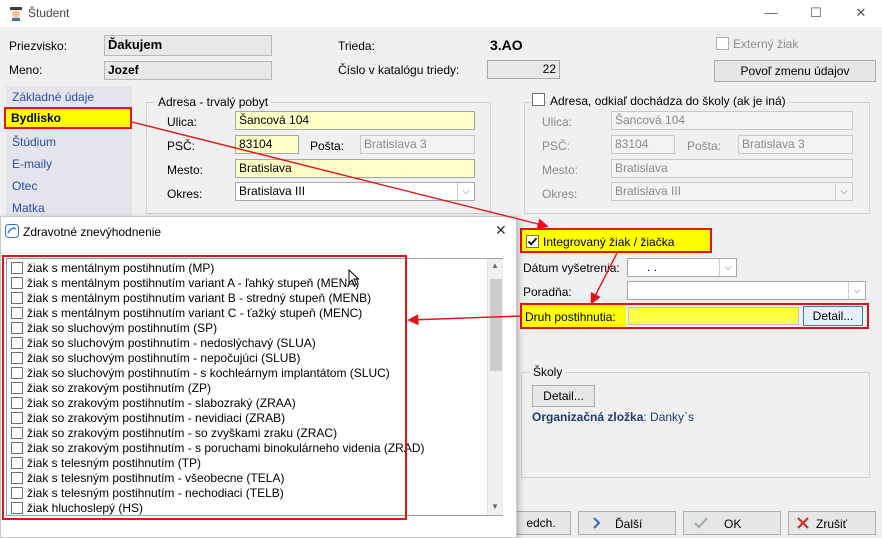 Image resolution: width=882 pixels, height=538 pixels. I want to click on arrow-integrated-to-disability, so click(604, 278).